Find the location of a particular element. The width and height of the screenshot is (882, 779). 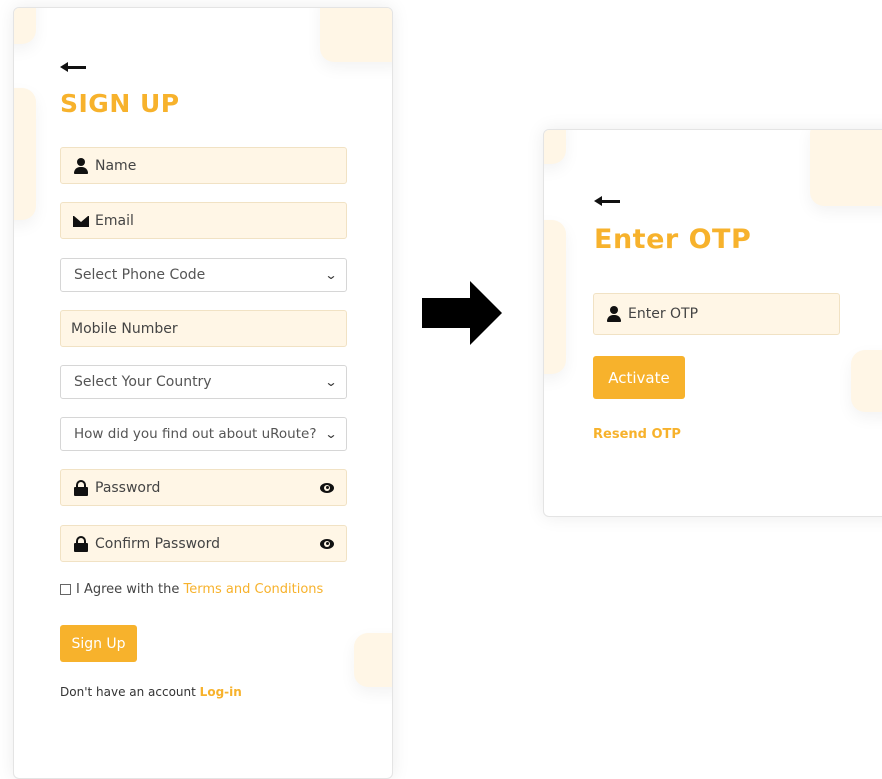

otp-input: Enter OTP is located at coordinates (716, 314).